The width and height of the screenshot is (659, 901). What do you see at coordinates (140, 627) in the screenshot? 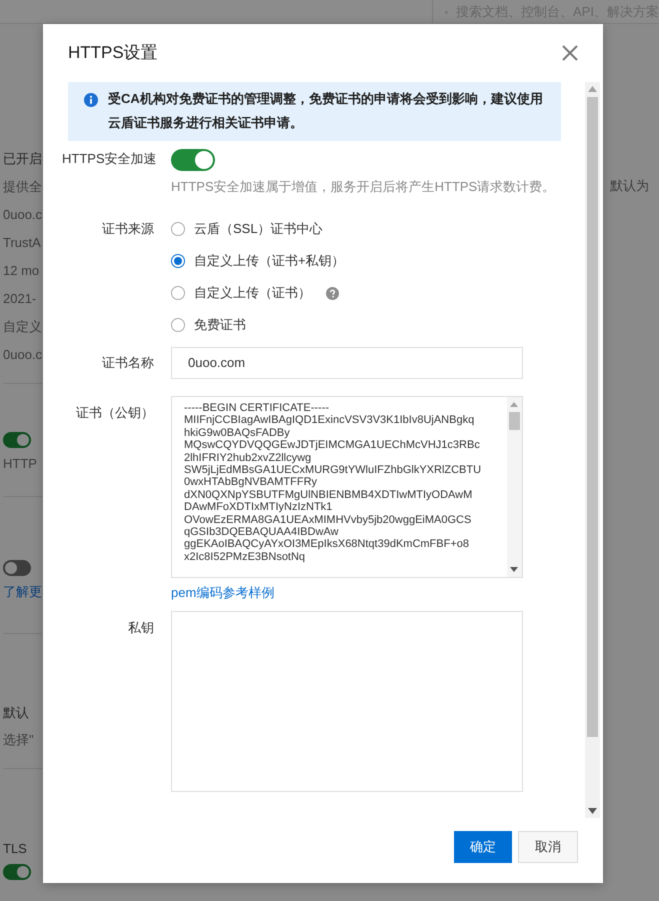
I see `field-label: 私钥` at bounding box center [140, 627].